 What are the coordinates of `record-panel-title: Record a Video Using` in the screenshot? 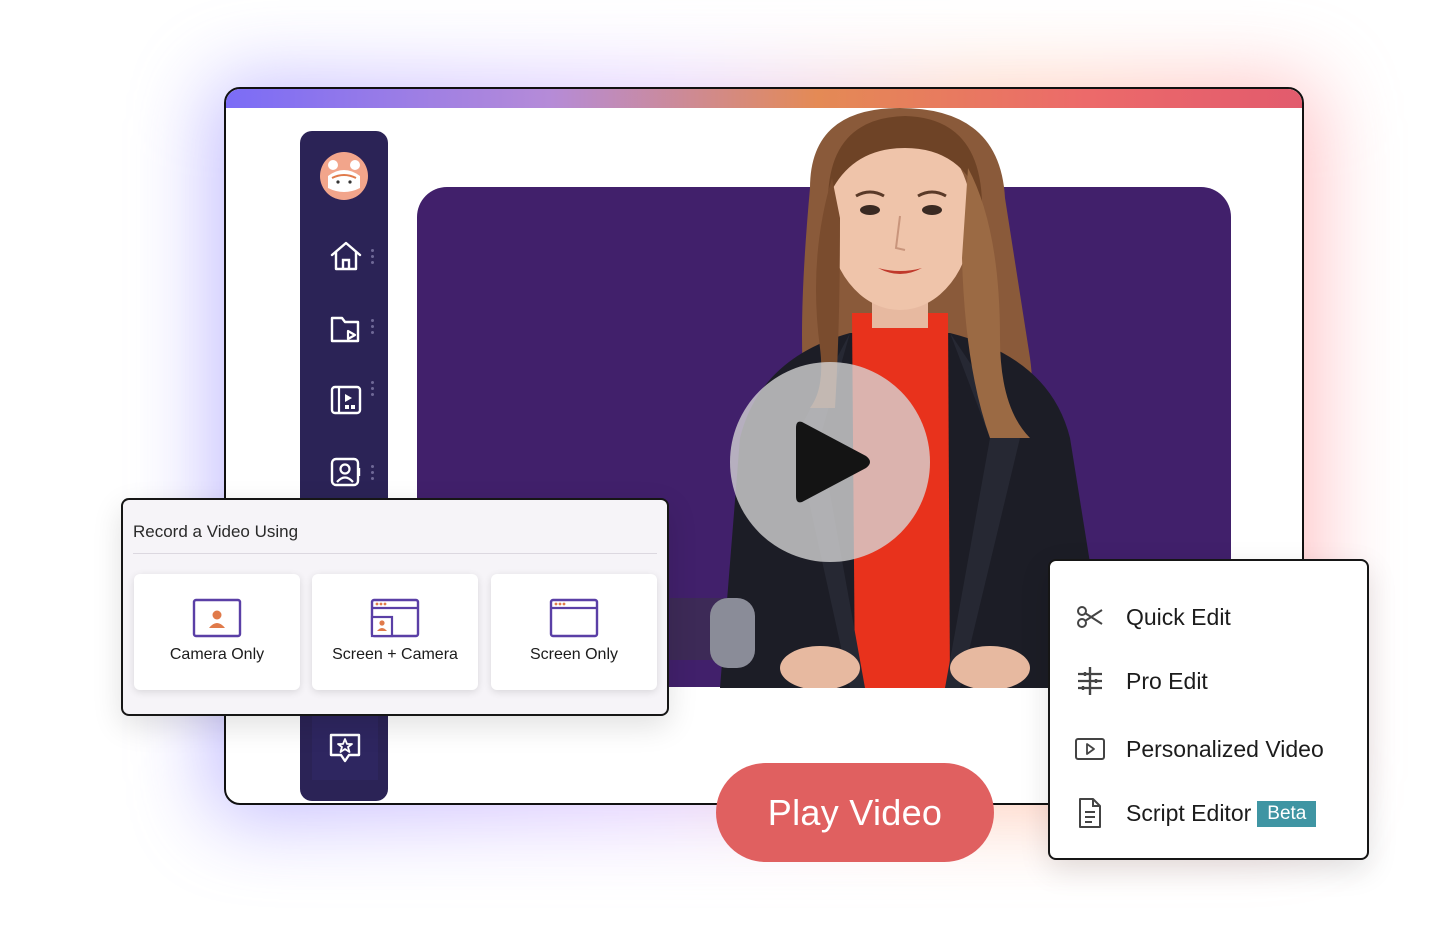 It's located at (216, 531).